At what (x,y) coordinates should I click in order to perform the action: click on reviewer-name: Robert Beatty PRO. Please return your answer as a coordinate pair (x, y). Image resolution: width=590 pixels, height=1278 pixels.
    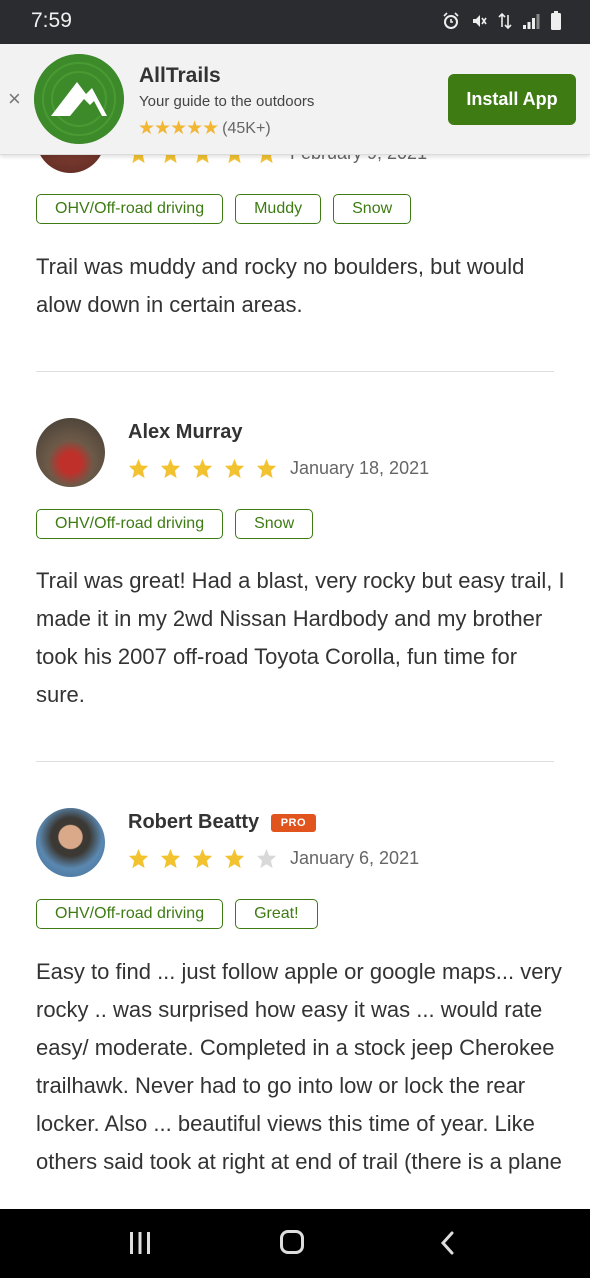
    Looking at the image, I should click on (222, 822).